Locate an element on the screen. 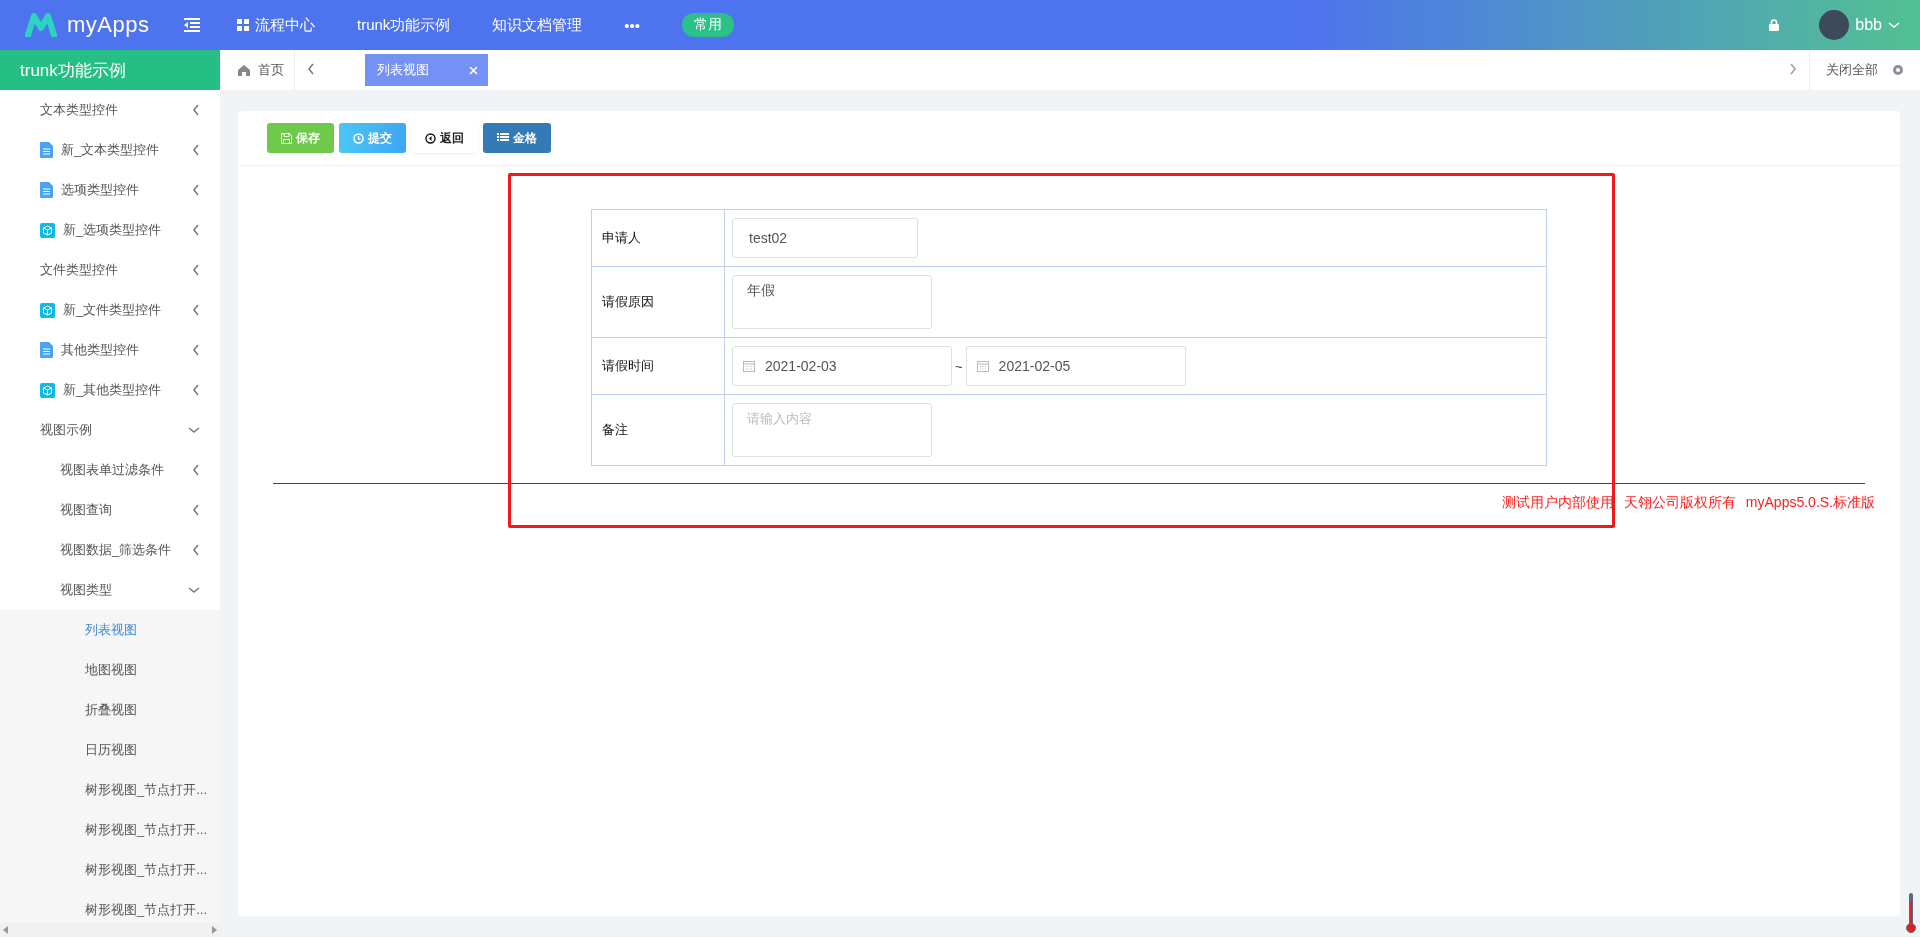  field-label: 请假原因 is located at coordinates (658, 302).